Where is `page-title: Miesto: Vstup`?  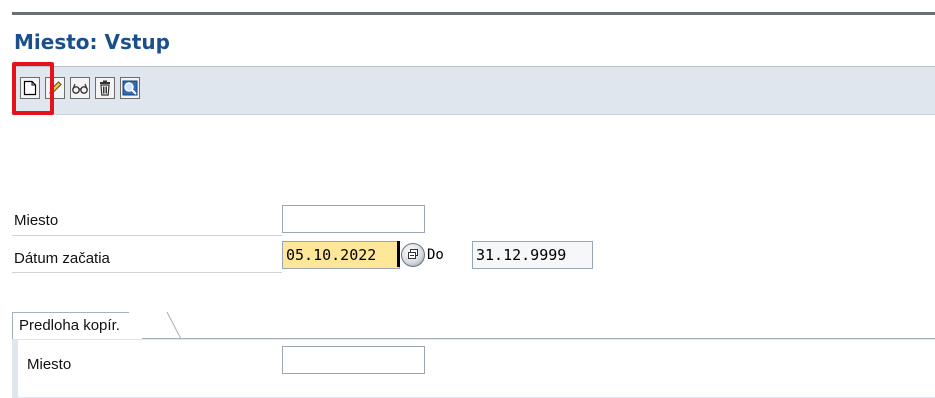 page-title: Miesto: Vstup is located at coordinates (92, 42).